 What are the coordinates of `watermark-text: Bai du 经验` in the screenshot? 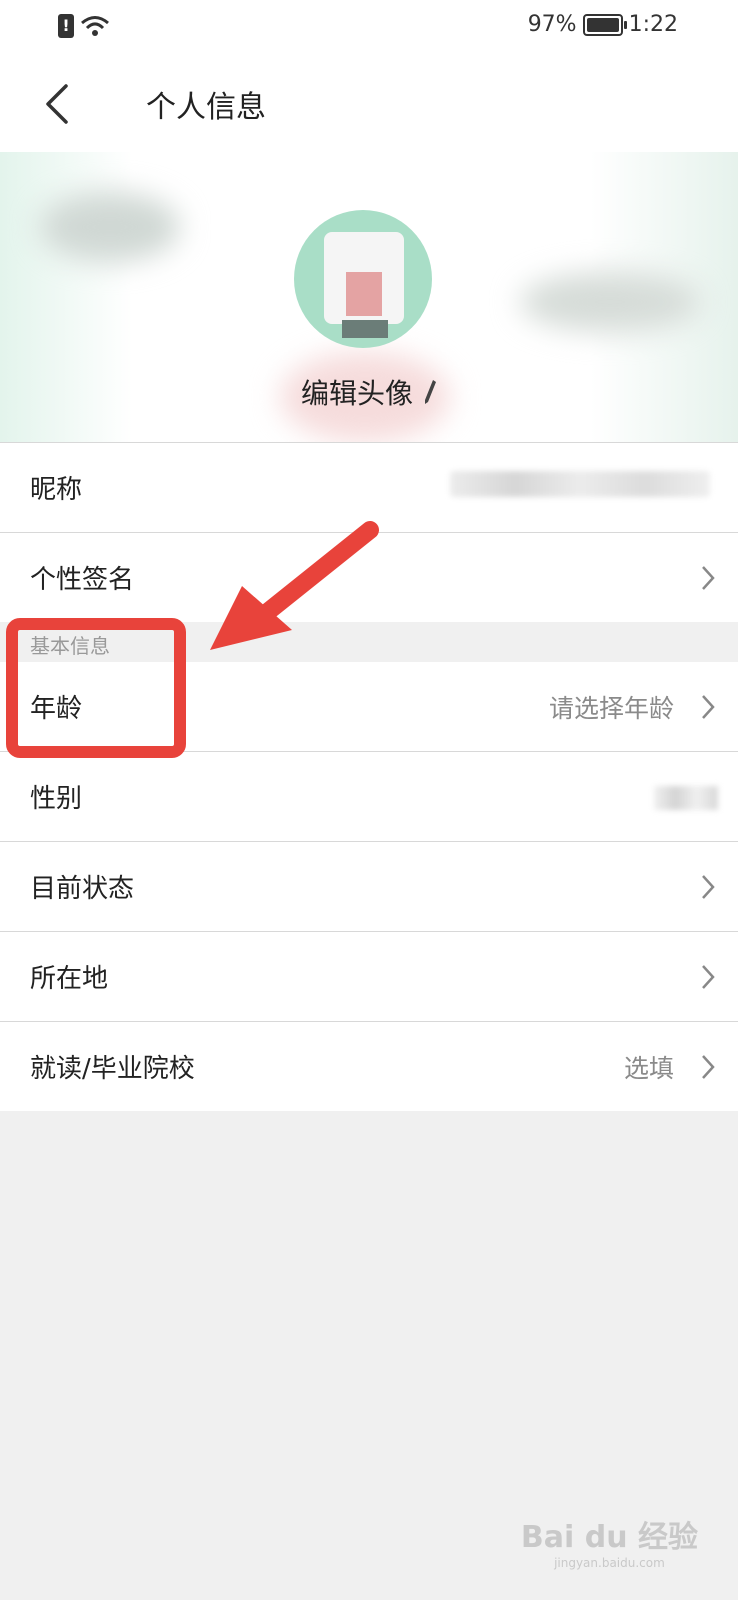 It's located at (609, 1537).